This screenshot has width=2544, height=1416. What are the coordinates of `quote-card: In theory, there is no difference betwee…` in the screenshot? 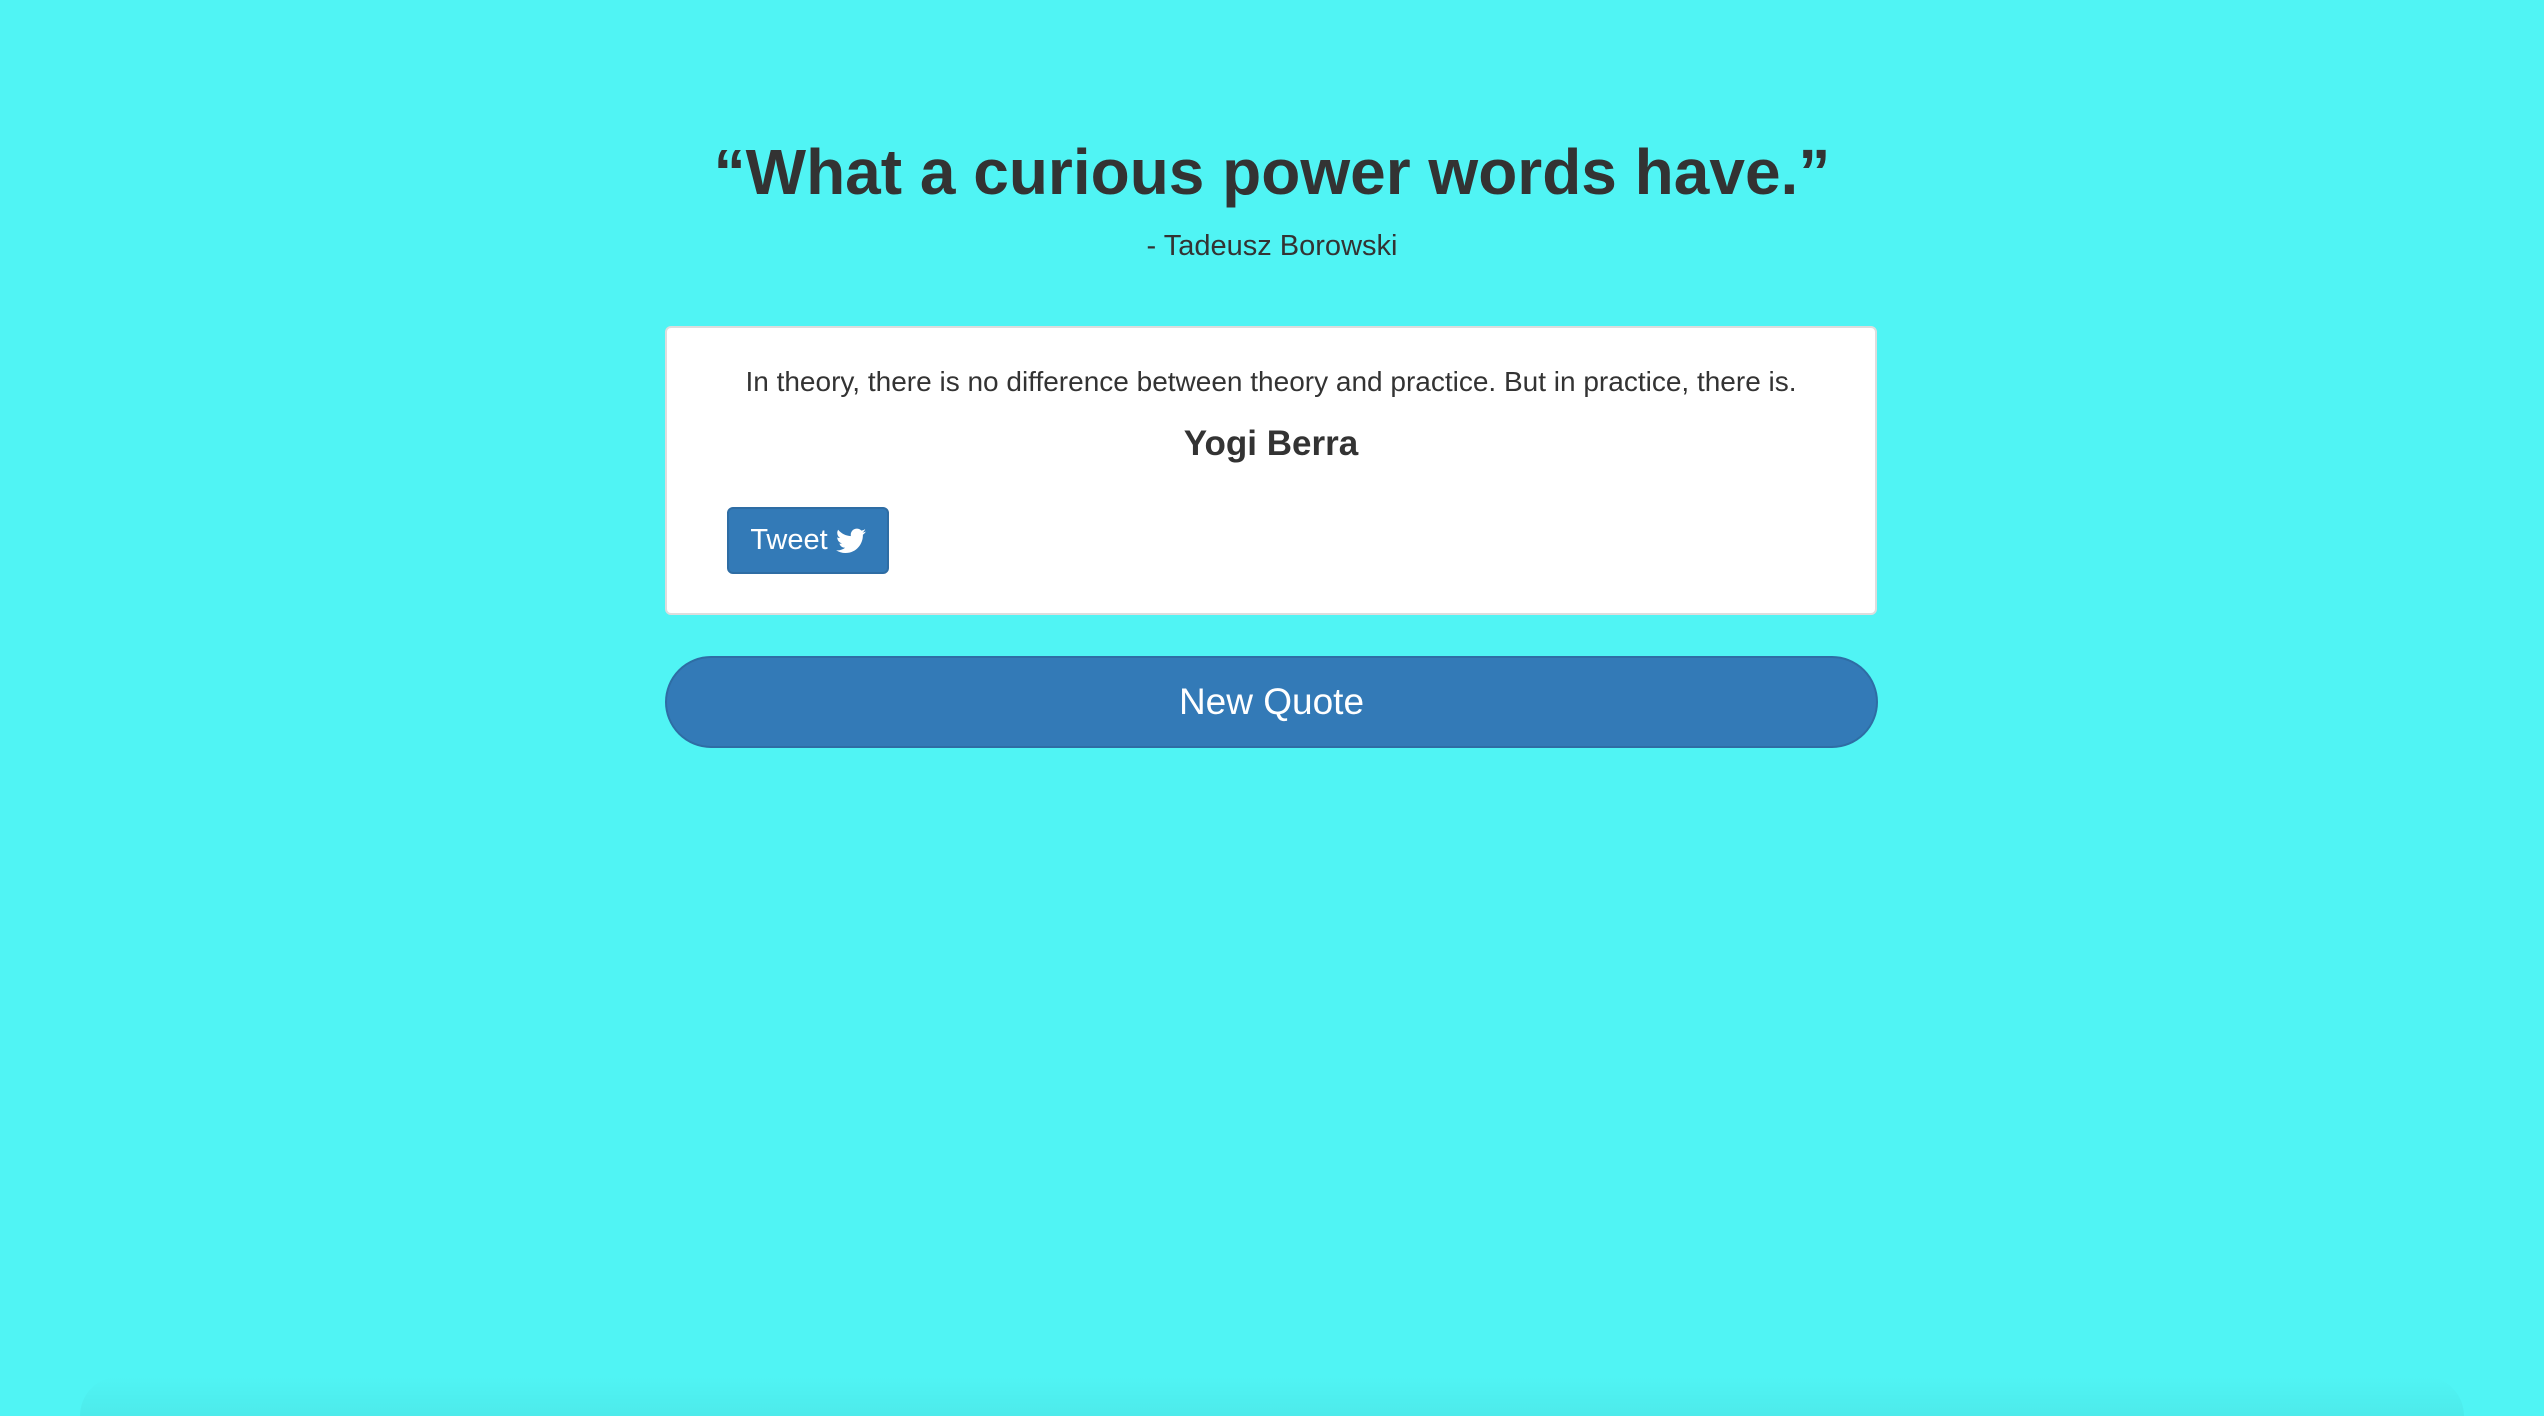 It's located at (1271, 470).